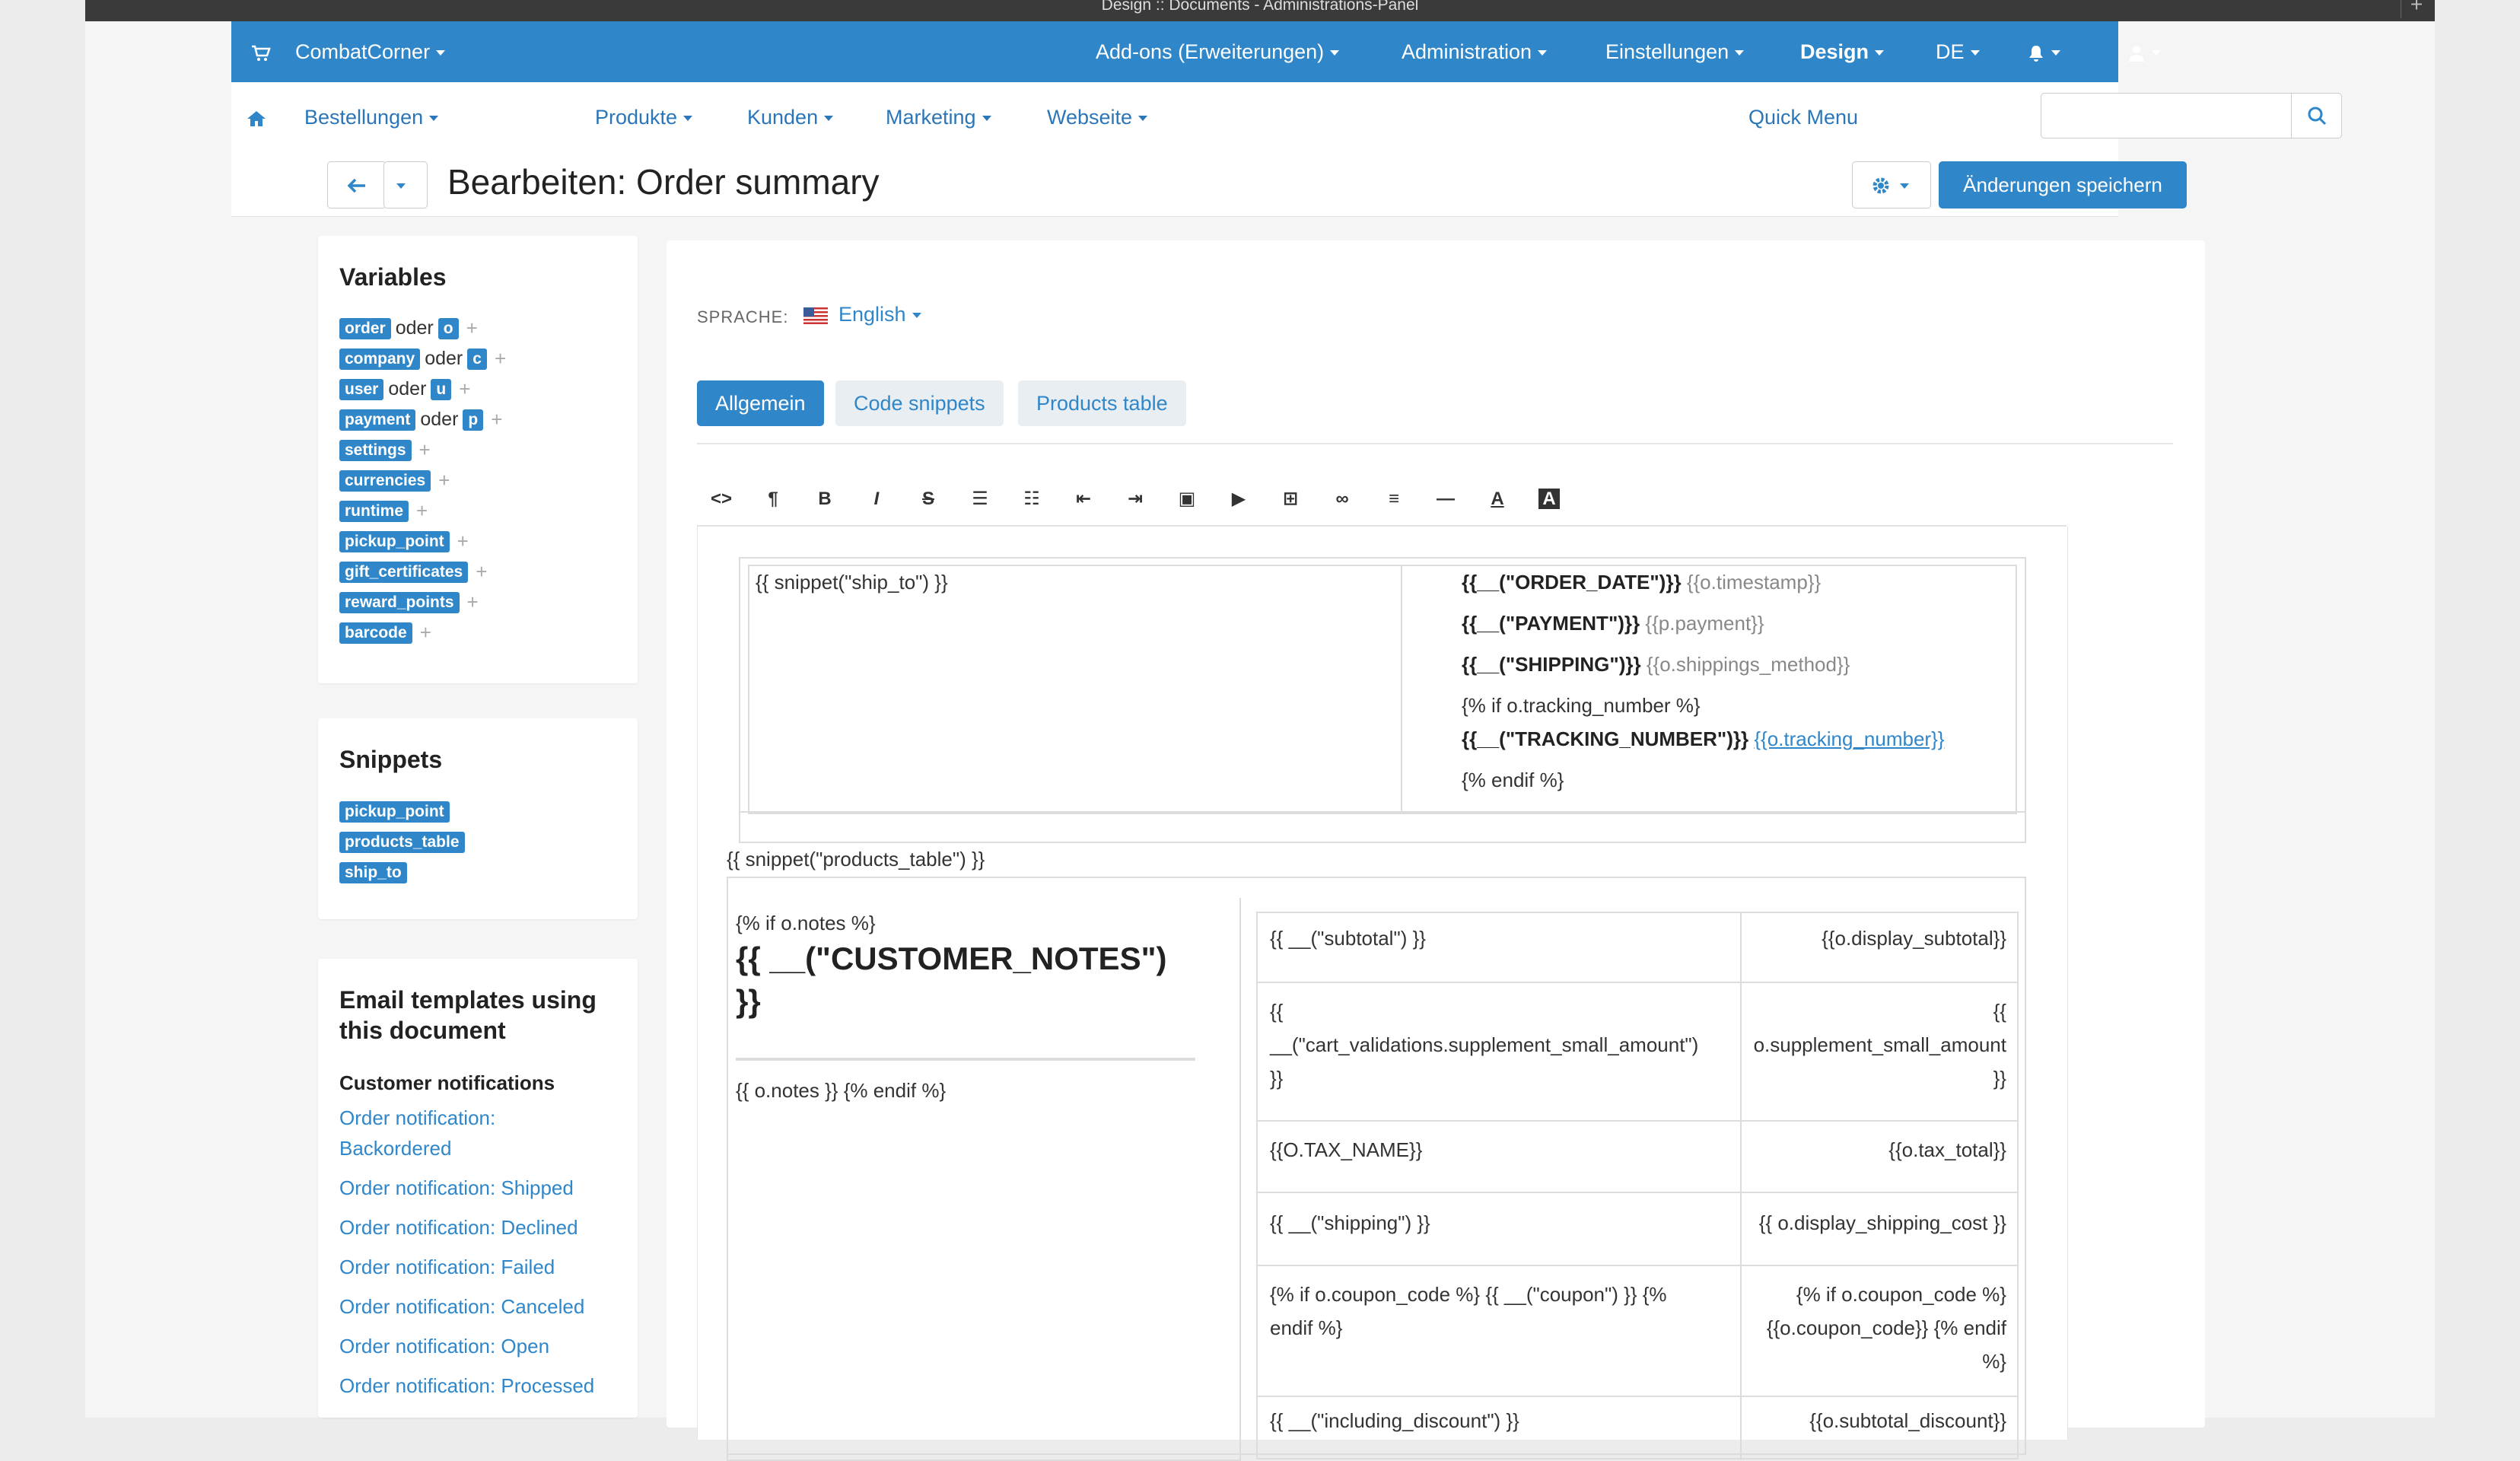 This screenshot has height=1461, width=2520. Describe the element at coordinates (1675, 51) in the screenshot. I see `menu-einstellungen: Einstellungen` at that location.